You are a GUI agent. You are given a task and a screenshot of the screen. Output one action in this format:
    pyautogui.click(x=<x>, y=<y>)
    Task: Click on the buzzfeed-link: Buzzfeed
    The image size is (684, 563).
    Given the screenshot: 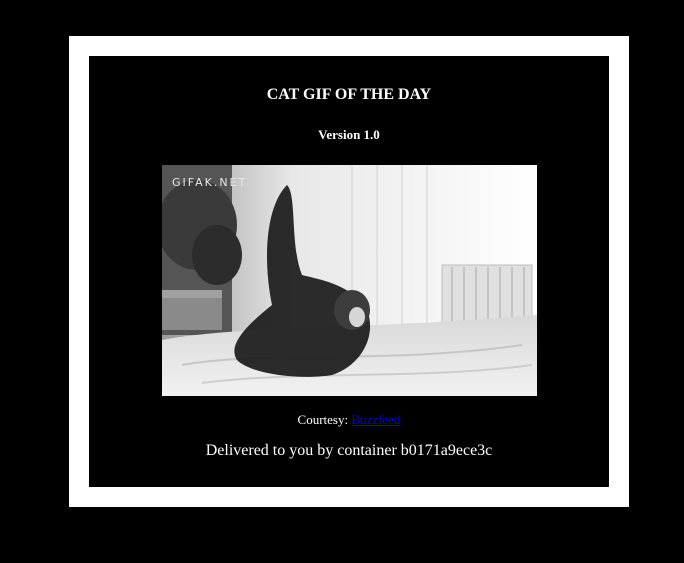 What is the action you would take?
    pyautogui.click(x=375, y=419)
    